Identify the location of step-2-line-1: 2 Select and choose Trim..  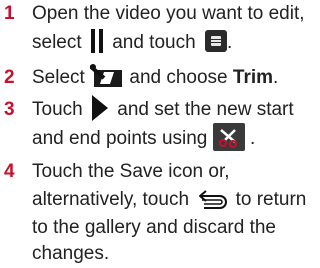
(141, 77).